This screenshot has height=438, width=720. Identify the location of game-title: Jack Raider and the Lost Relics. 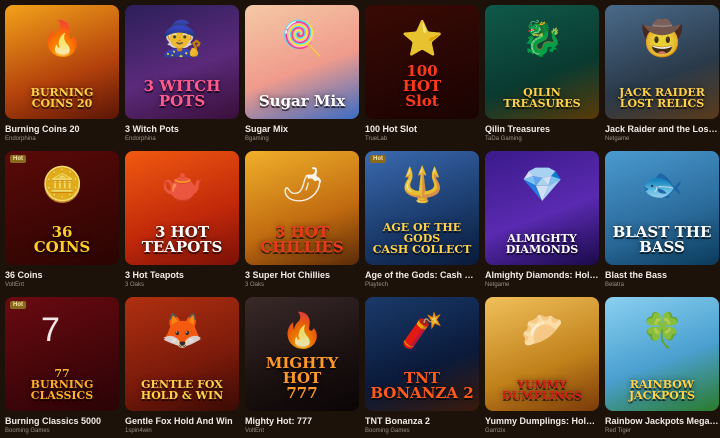
(662, 129).